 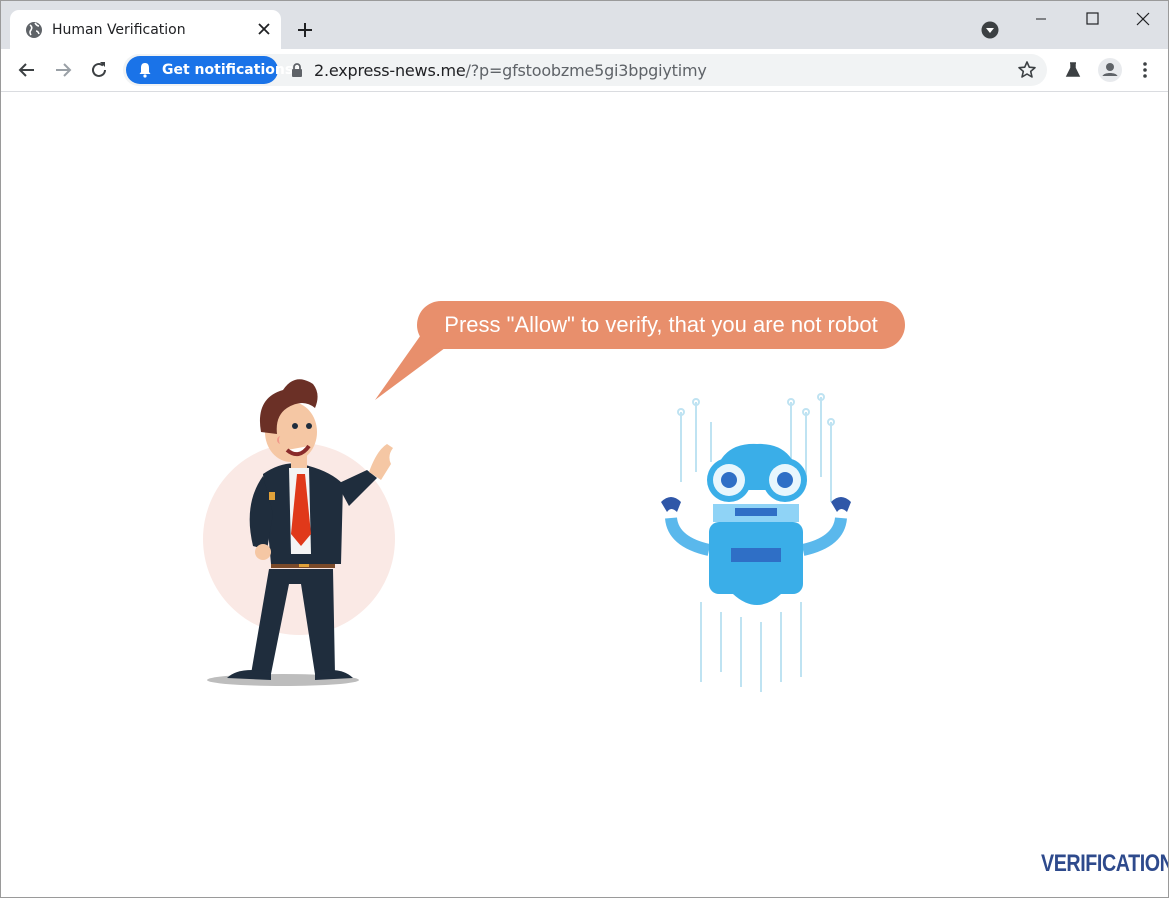 I want to click on account-icon, so click(x=1110, y=70).